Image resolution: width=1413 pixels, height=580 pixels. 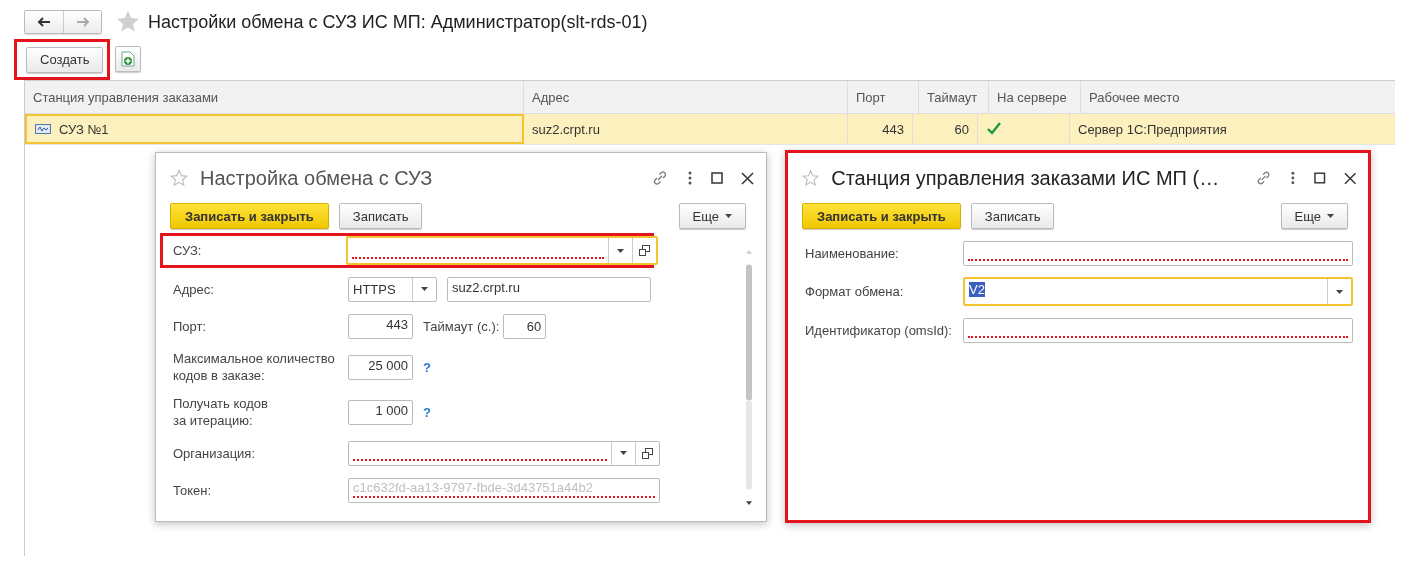 I want to click on table-cell-text: Сервер 1С:Предприятия, so click(x=1152, y=129).